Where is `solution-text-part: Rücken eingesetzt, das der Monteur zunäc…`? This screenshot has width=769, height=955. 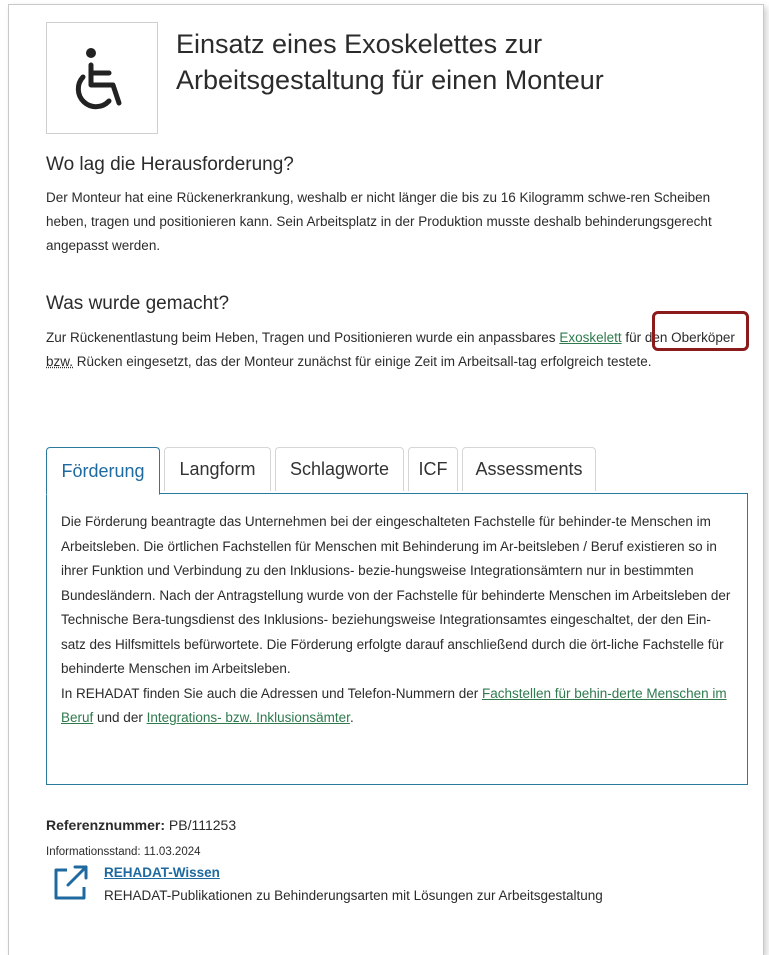 solution-text-part: Rücken eingesetzt, das der Monteur zunäc… is located at coordinates (362, 361).